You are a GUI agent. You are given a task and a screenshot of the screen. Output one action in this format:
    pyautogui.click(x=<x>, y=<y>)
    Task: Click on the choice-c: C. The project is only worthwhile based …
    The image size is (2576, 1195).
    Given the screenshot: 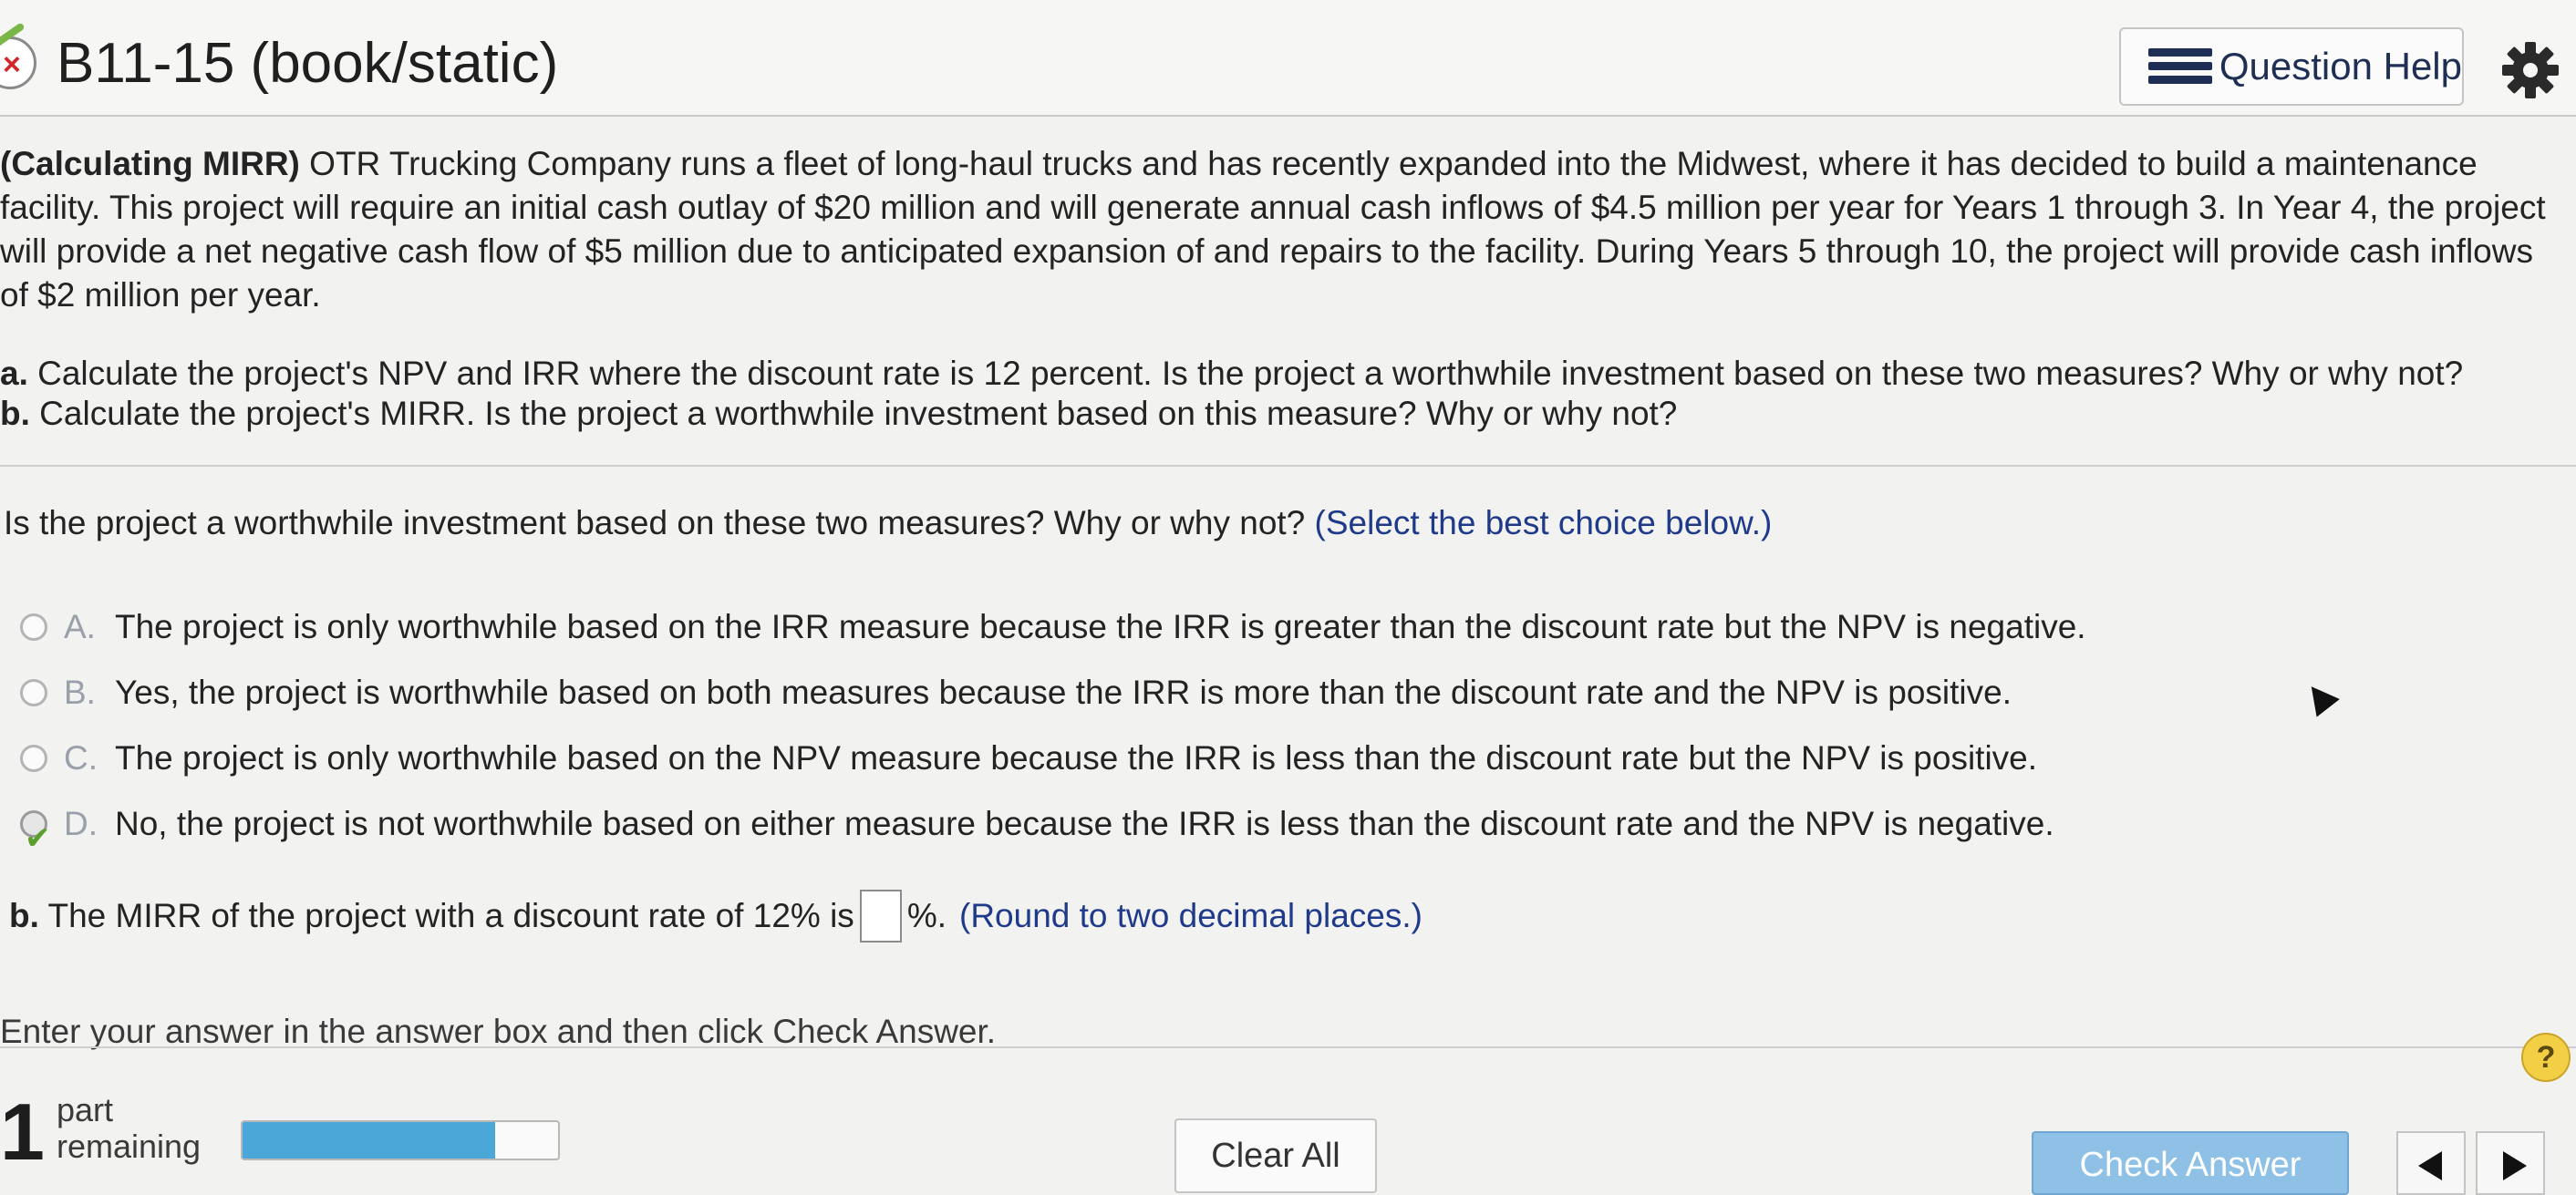 What is the action you would take?
    pyautogui.click(x=1053, y=758)
    